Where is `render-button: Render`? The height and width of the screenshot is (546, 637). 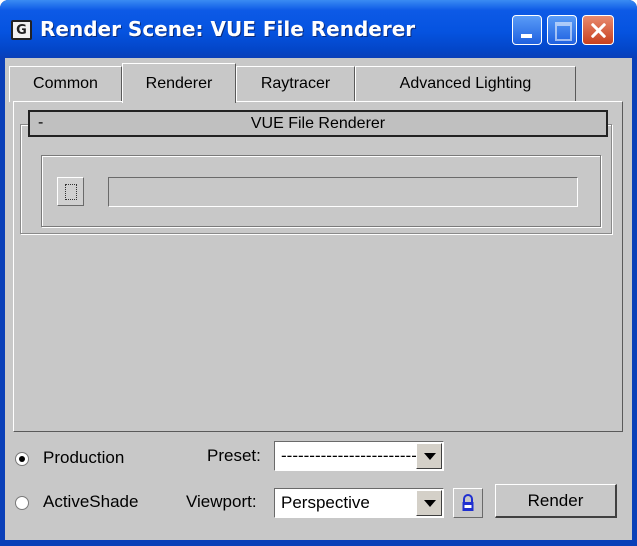 render-button: Render is located at coordinates (556, 501).